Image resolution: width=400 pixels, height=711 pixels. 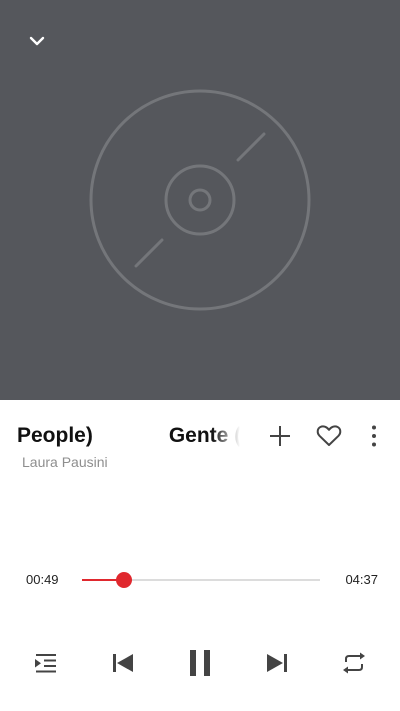 I want to click on collapse-button, so click(x=37, y=41).